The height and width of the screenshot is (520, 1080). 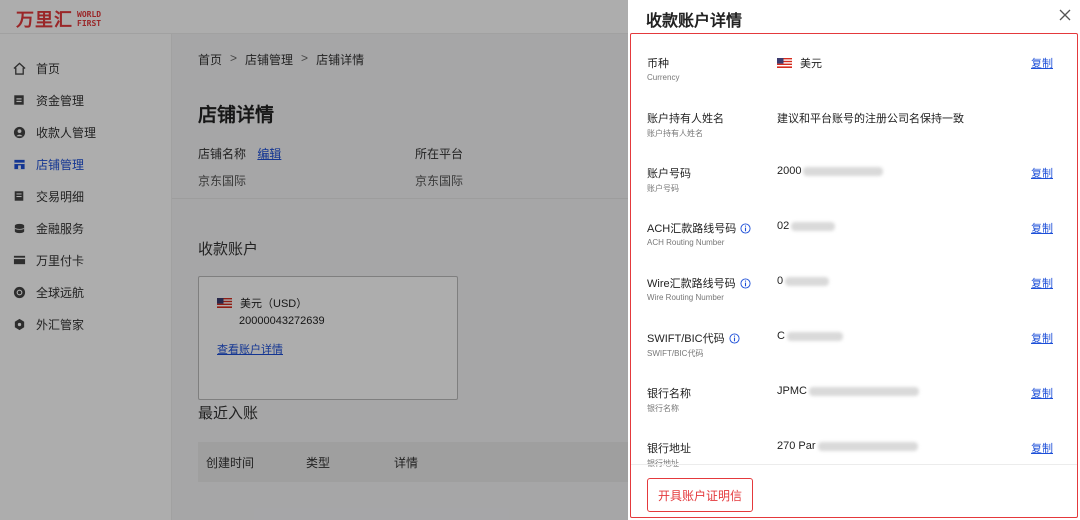 I want to click on detail-label-text: Wire汇款路线号码, so click(x=691, y=284).